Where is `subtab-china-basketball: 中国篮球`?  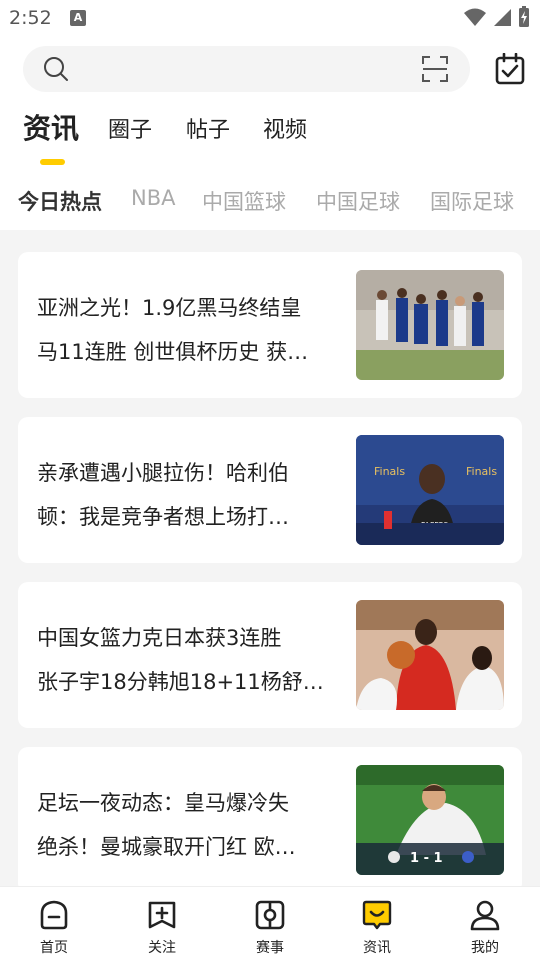 subtab-china-basketball: 中国篮球 is located at coordinates (244, 201).